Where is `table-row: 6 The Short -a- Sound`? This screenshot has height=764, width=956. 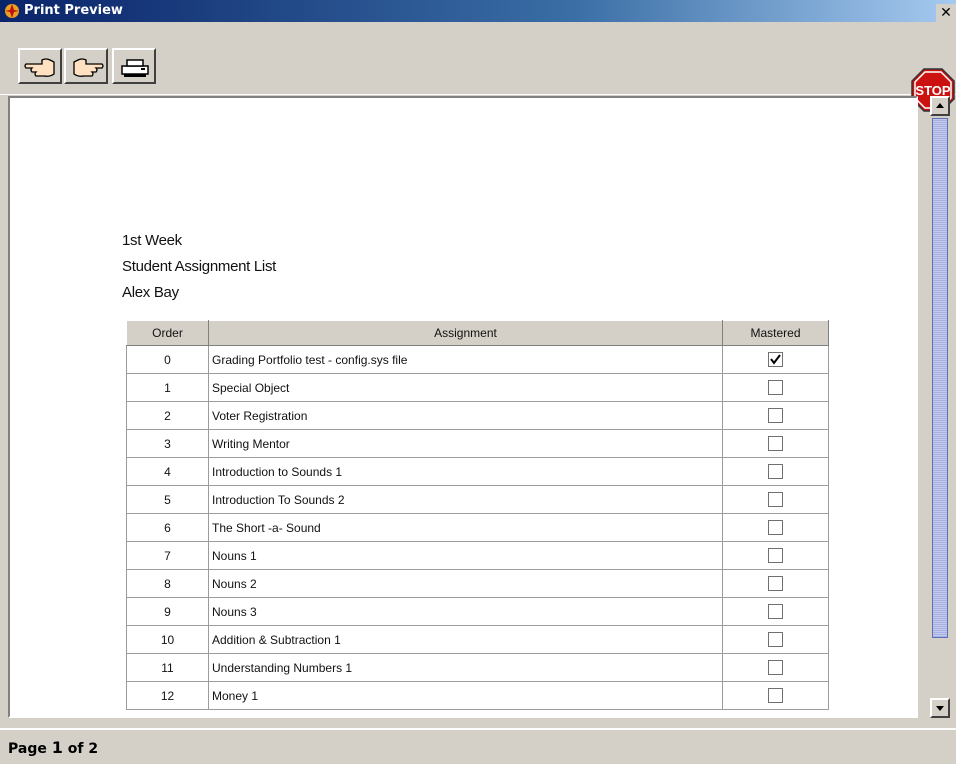 table-row: 6 The Short -a- Sound is located at coordinates (477, 527).